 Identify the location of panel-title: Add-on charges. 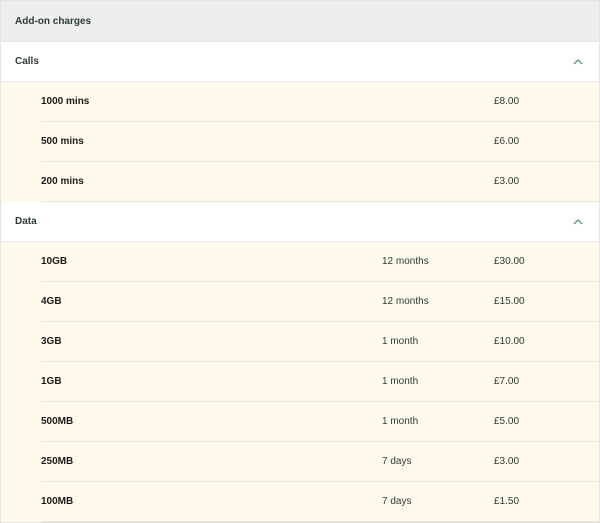
(300, 21).